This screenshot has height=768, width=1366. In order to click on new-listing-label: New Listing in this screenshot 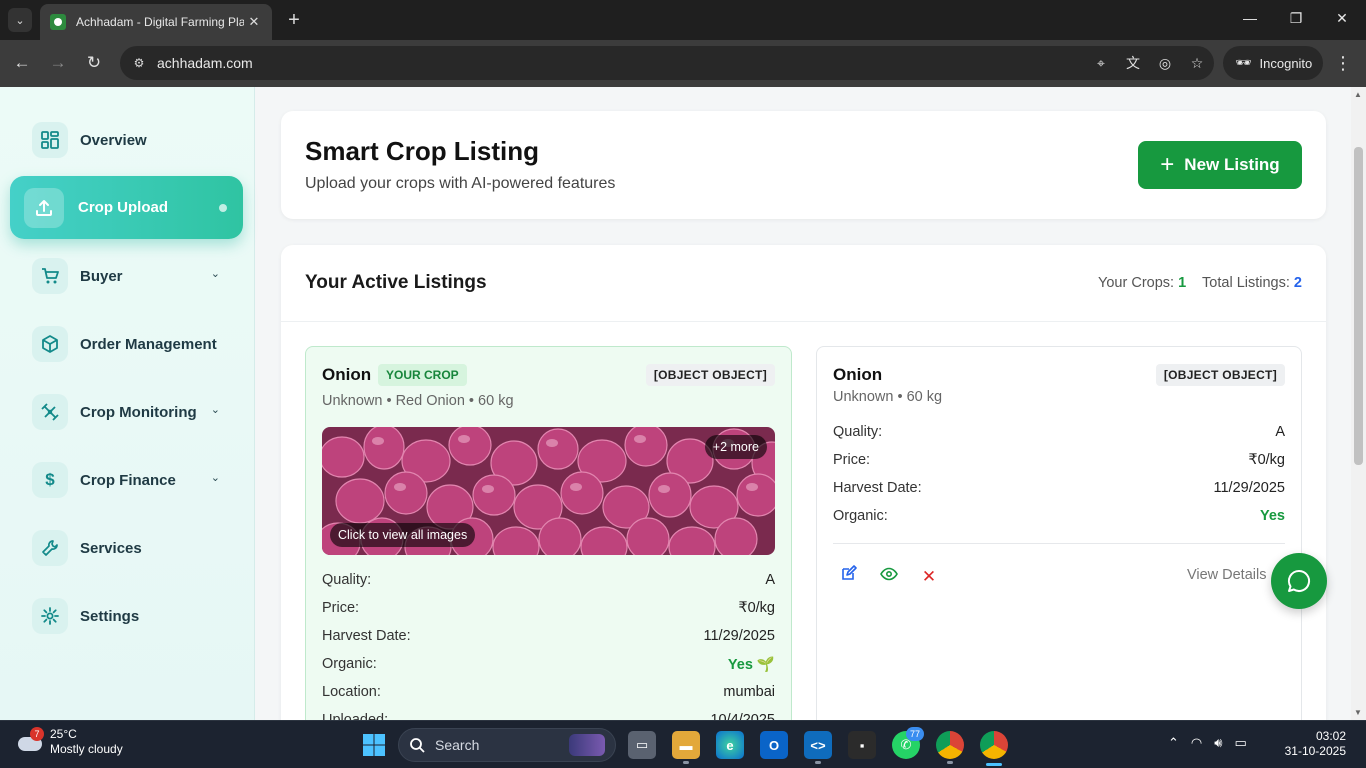, I will do `click(1232, 164)`.